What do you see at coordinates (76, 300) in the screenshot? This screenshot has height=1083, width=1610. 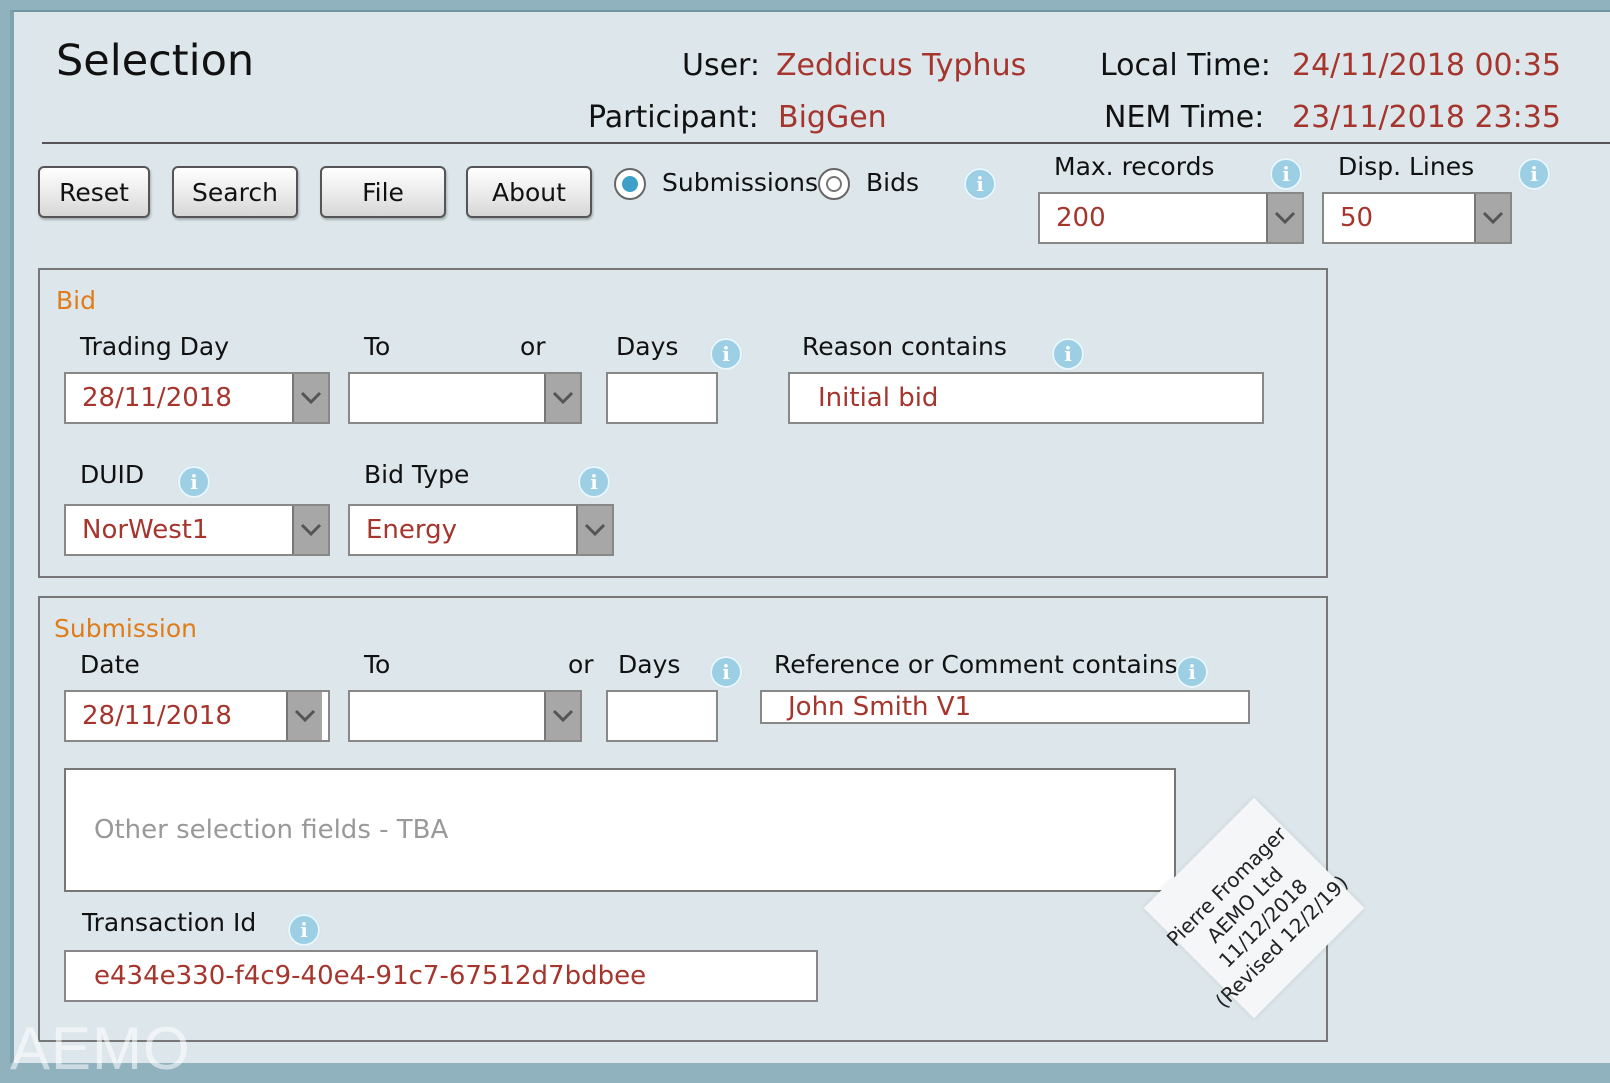 I see `bid-section-title: Bid` at bounding box center [76, 300].